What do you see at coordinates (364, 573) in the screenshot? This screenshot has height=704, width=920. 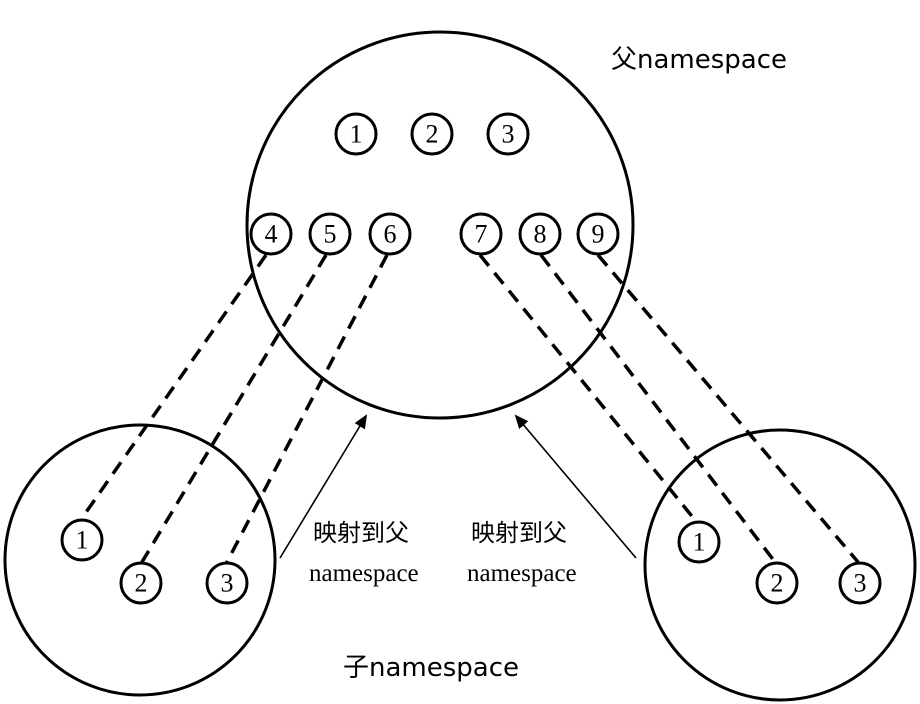 I see `left-mapping-label-line2: namespace` at bounding box center [364, 573].